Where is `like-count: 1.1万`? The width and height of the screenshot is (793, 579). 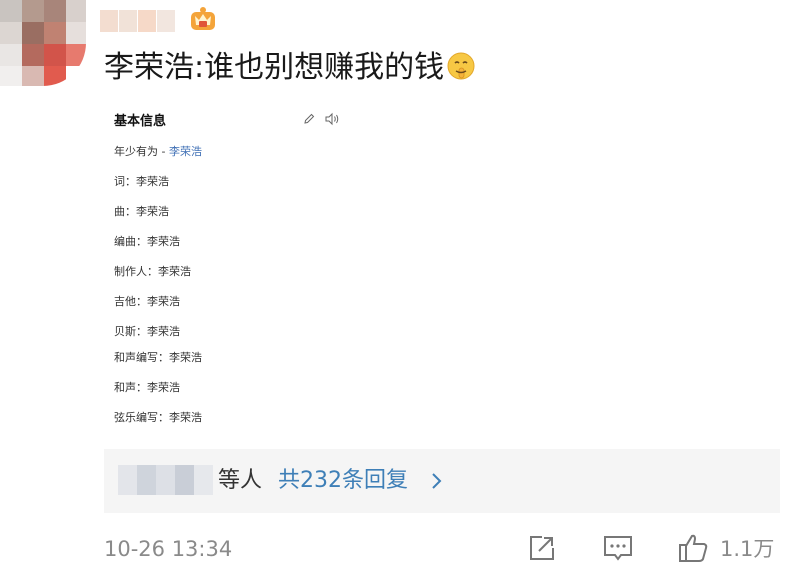 like-count: 1.1万 is located at coordinates (747, 549).